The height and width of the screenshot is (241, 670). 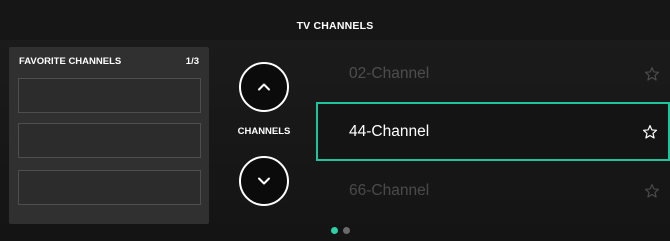 I want to click on channel-name: 02-Channel, so click(x=389, y=73).